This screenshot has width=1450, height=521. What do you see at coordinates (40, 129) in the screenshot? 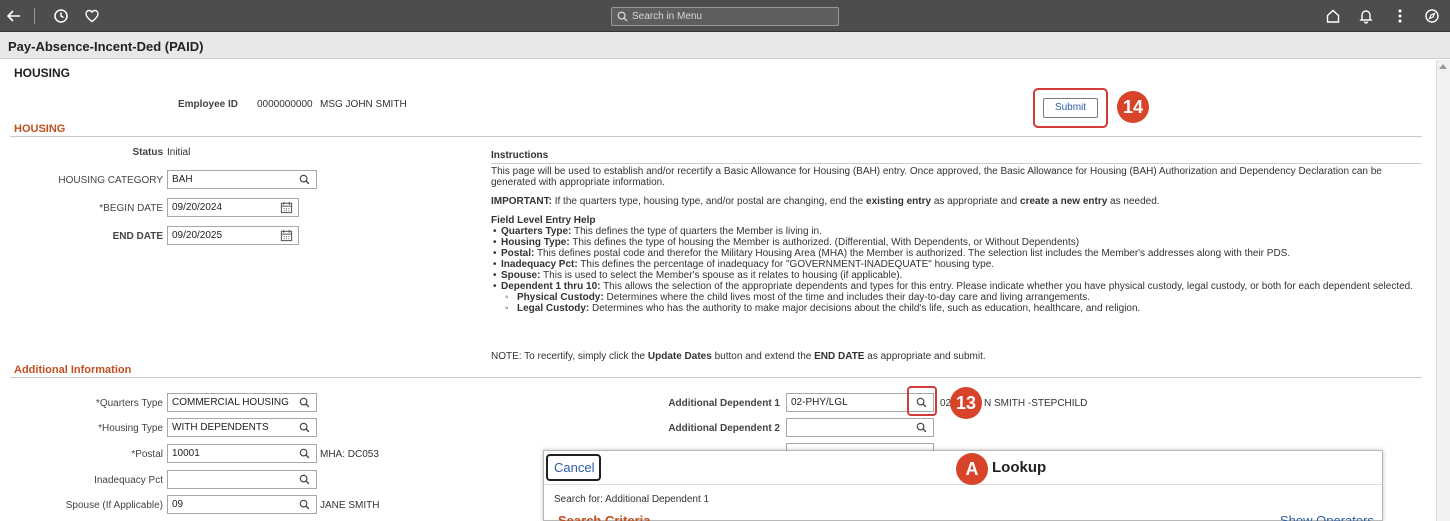
I see `housing-section-title: HOUSING` at bounding box center [40, 129].